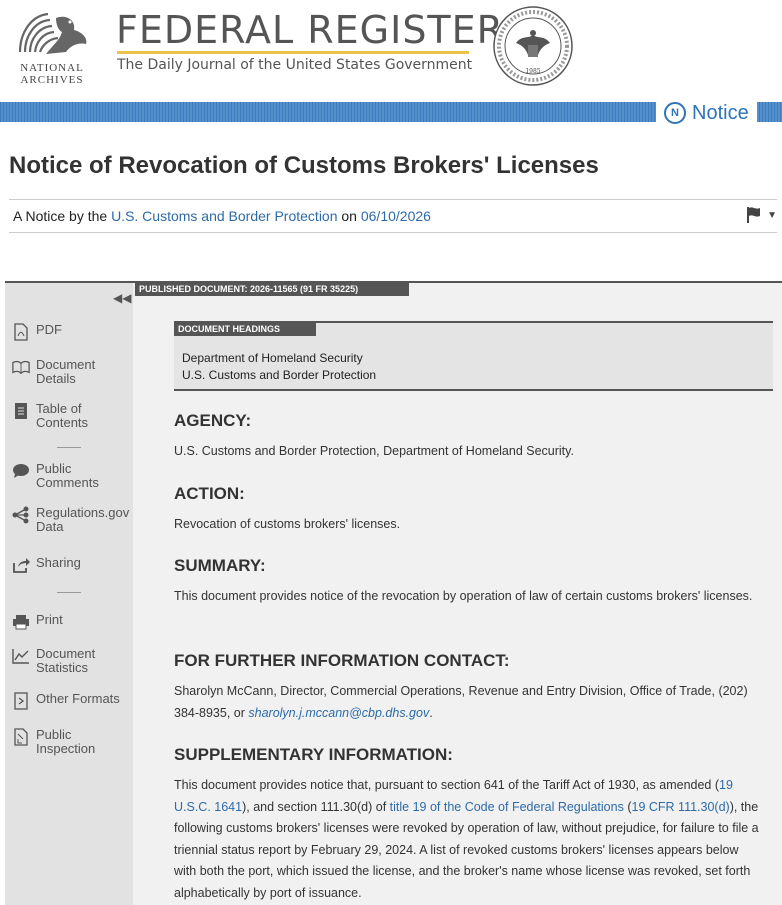 The image size is (782, 905). Describe the element at coordinates (49, 329) in the screenshot. I see `sidebar-item-label: PDF` at that location.